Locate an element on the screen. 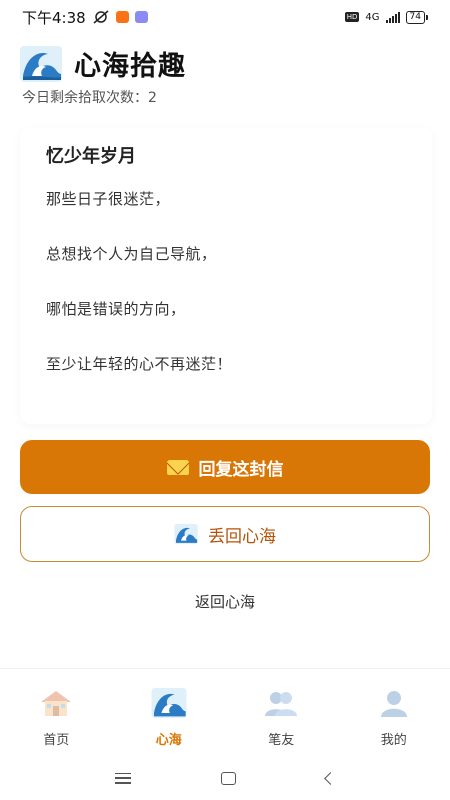 The height and width of the screenshot is (800, 450). tab-ocean-label: 心海 is located at coordinates (168, 740).